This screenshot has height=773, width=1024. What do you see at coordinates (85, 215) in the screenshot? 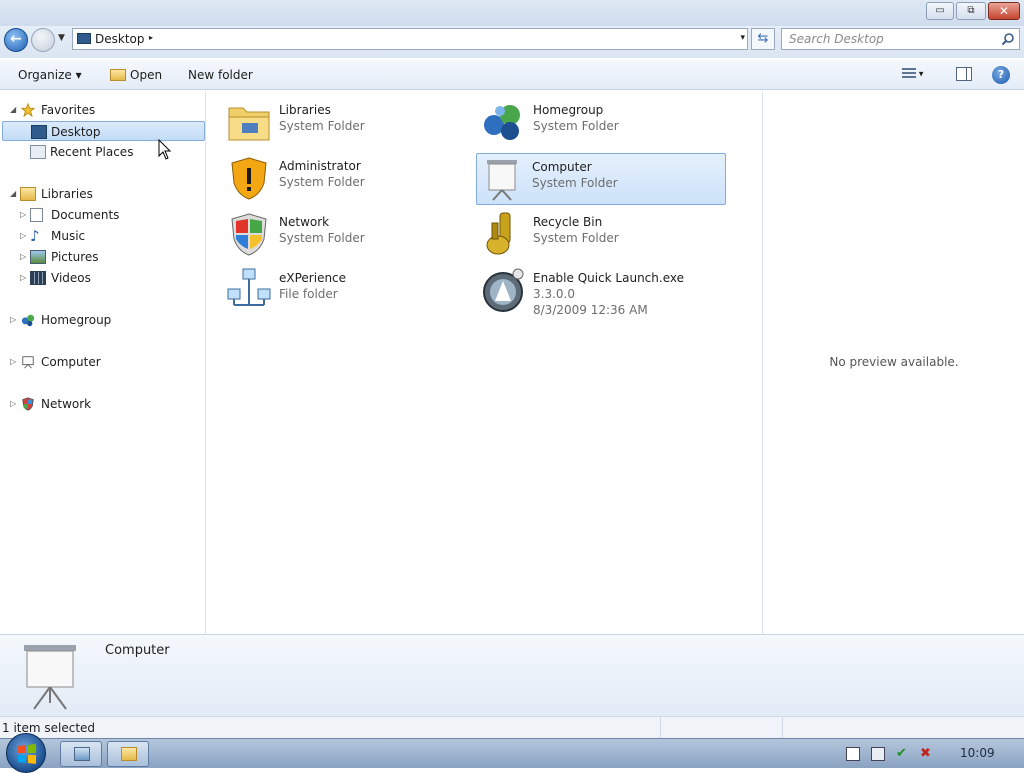
I see `nav-label: Documents` at bounding box center [85, 215].